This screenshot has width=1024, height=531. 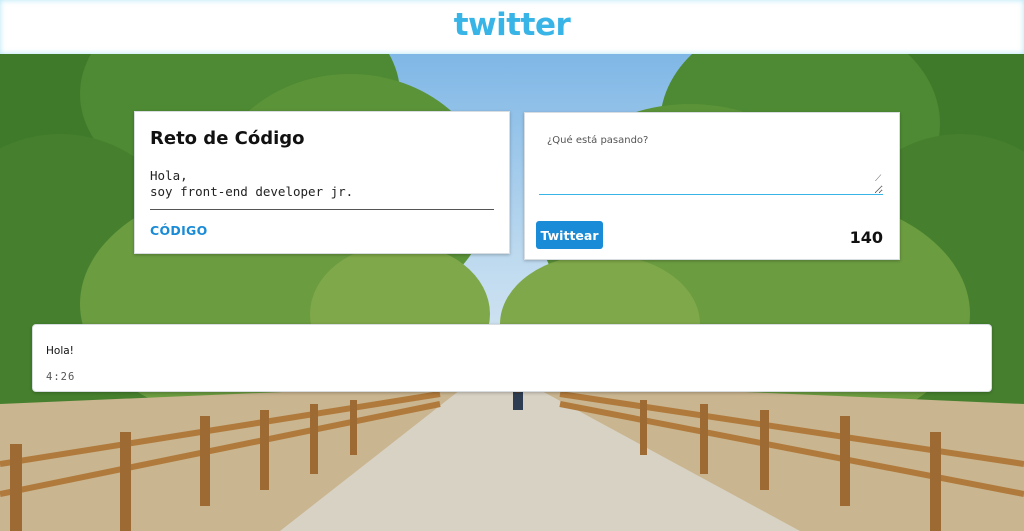 I want to click on app-header: twitter, so click(x=512, y=27).